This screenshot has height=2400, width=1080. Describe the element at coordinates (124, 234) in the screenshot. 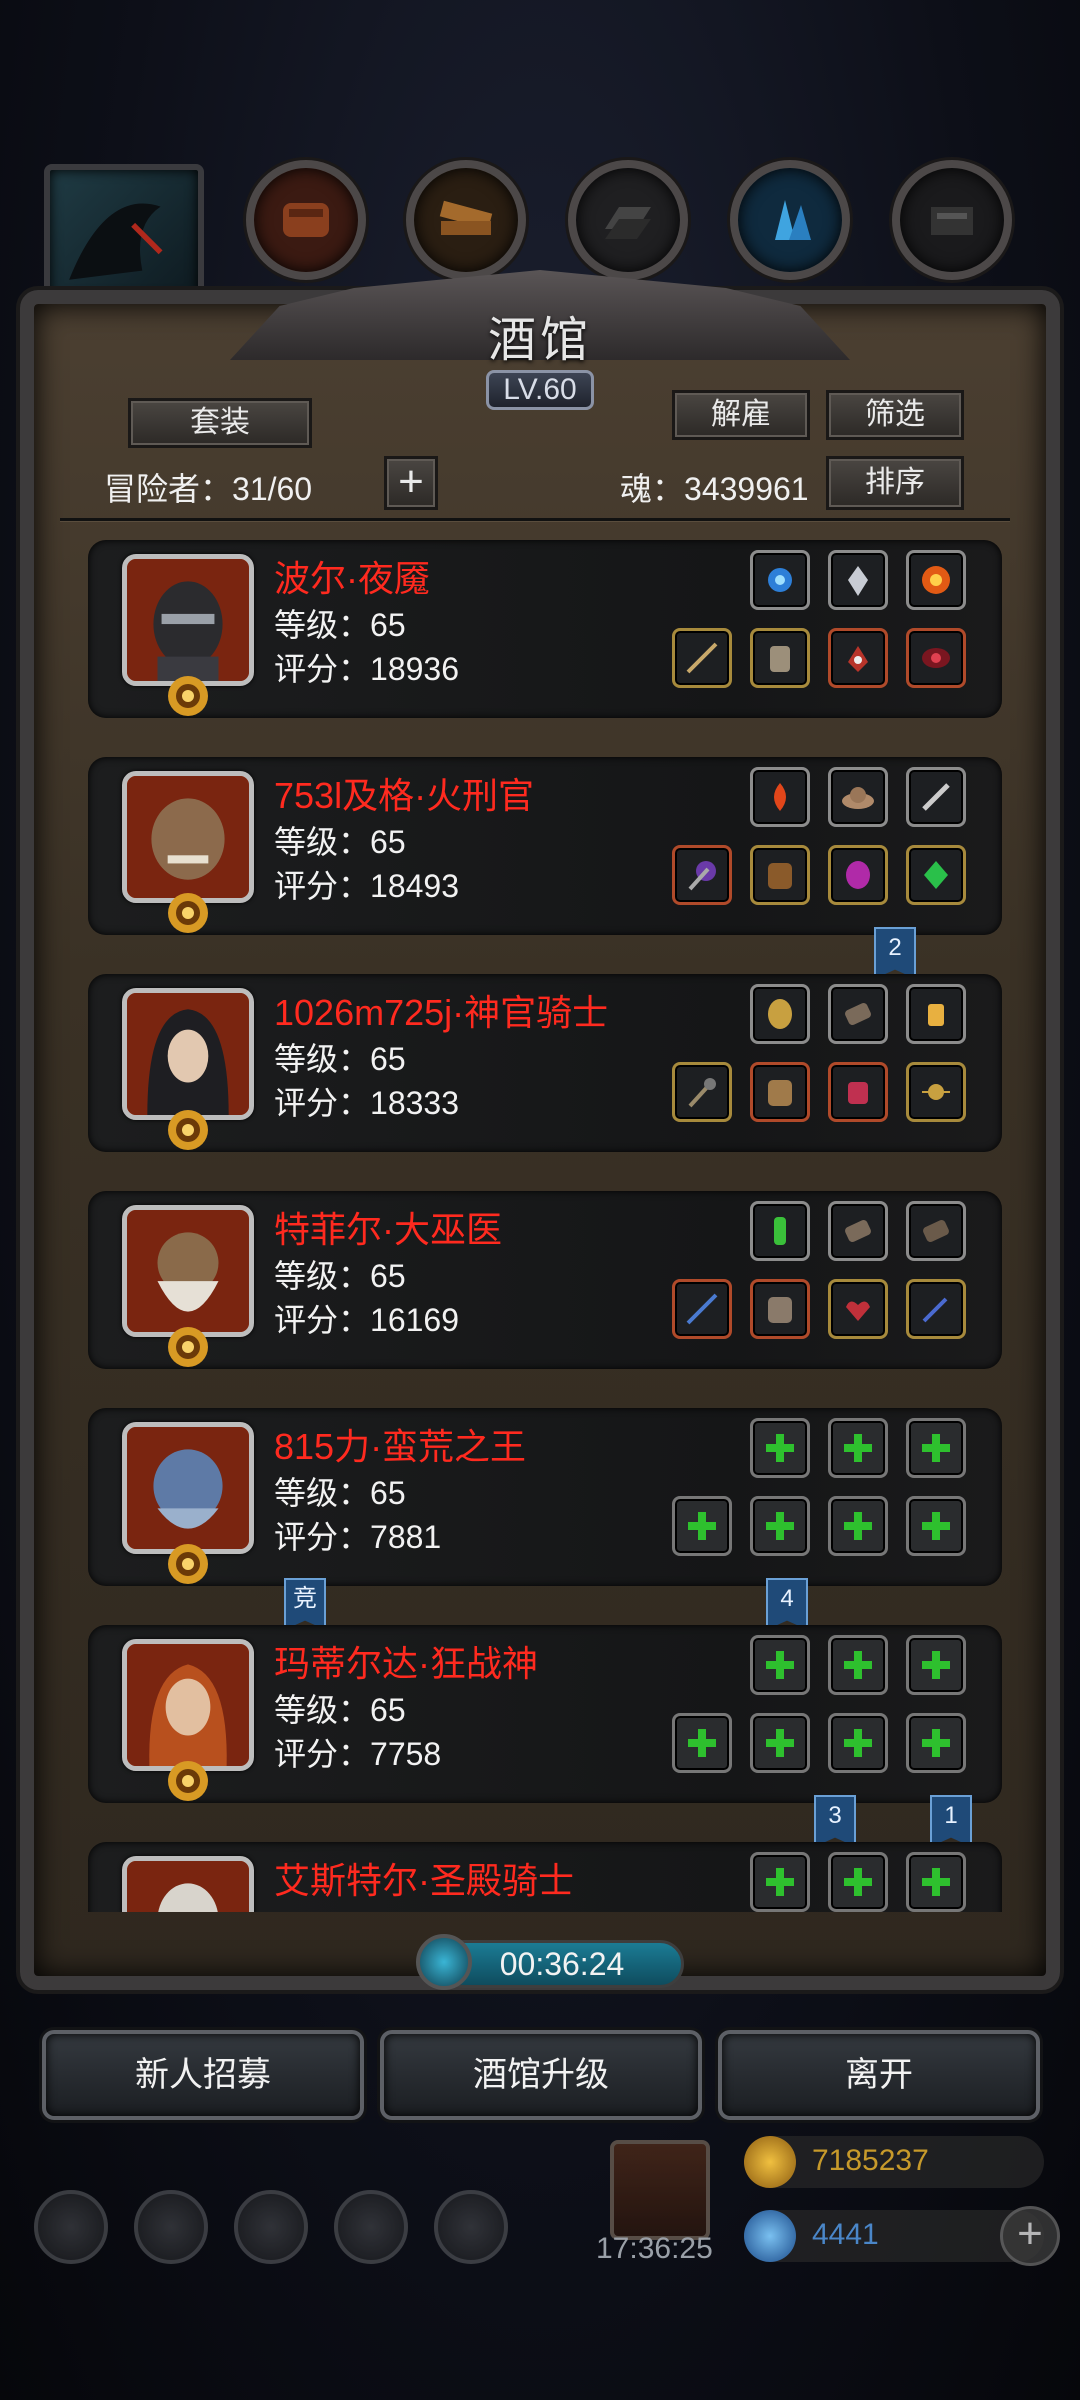

I see `hero-portrait-tab` at that location.